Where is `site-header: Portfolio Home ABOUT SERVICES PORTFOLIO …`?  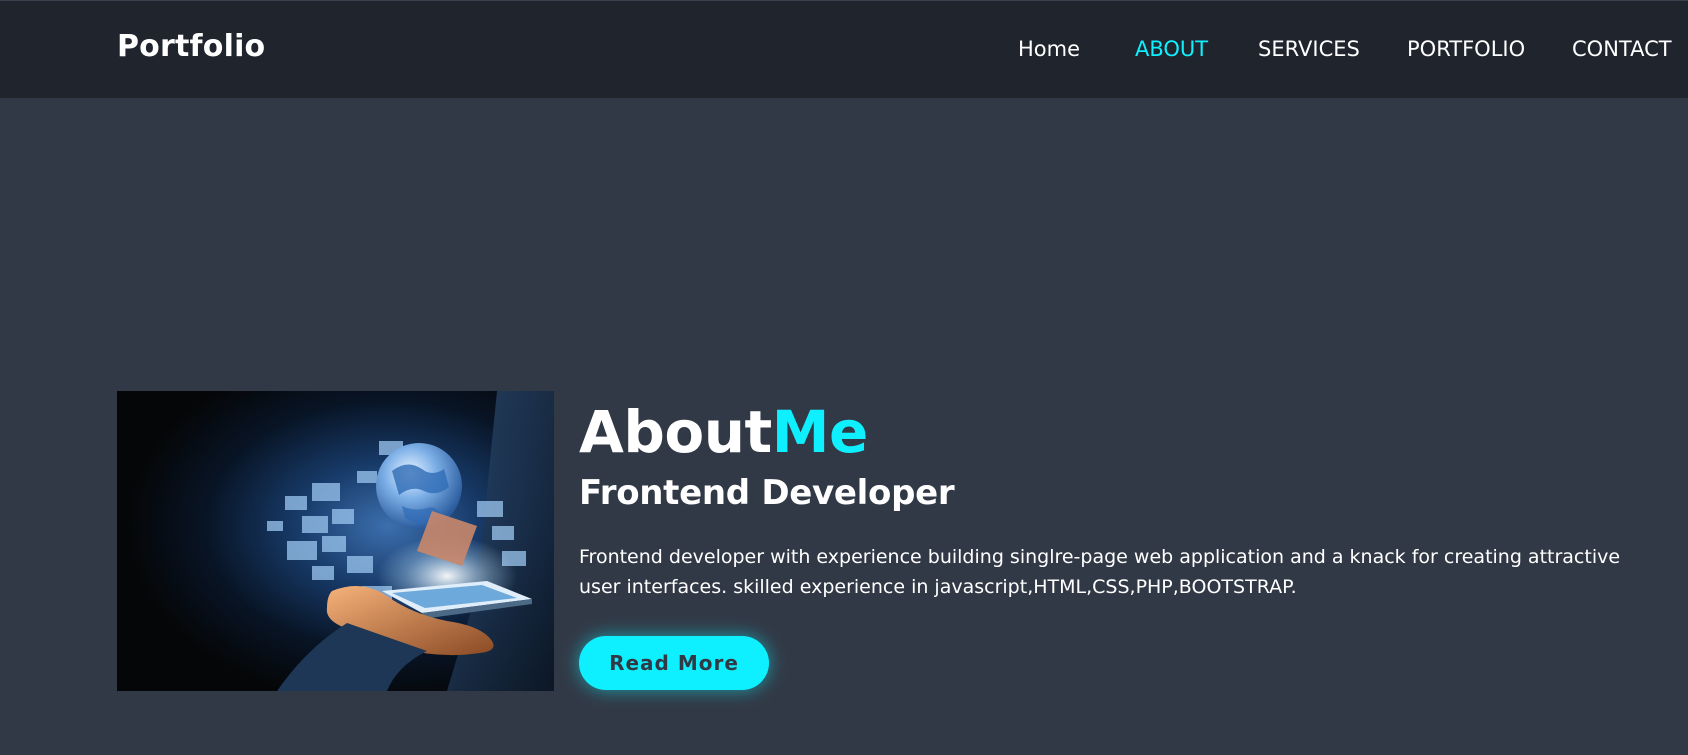 site-header: Portfolio Home ABOUT SERVICES PORTFOLIO … is located at coordinates (844, 49).